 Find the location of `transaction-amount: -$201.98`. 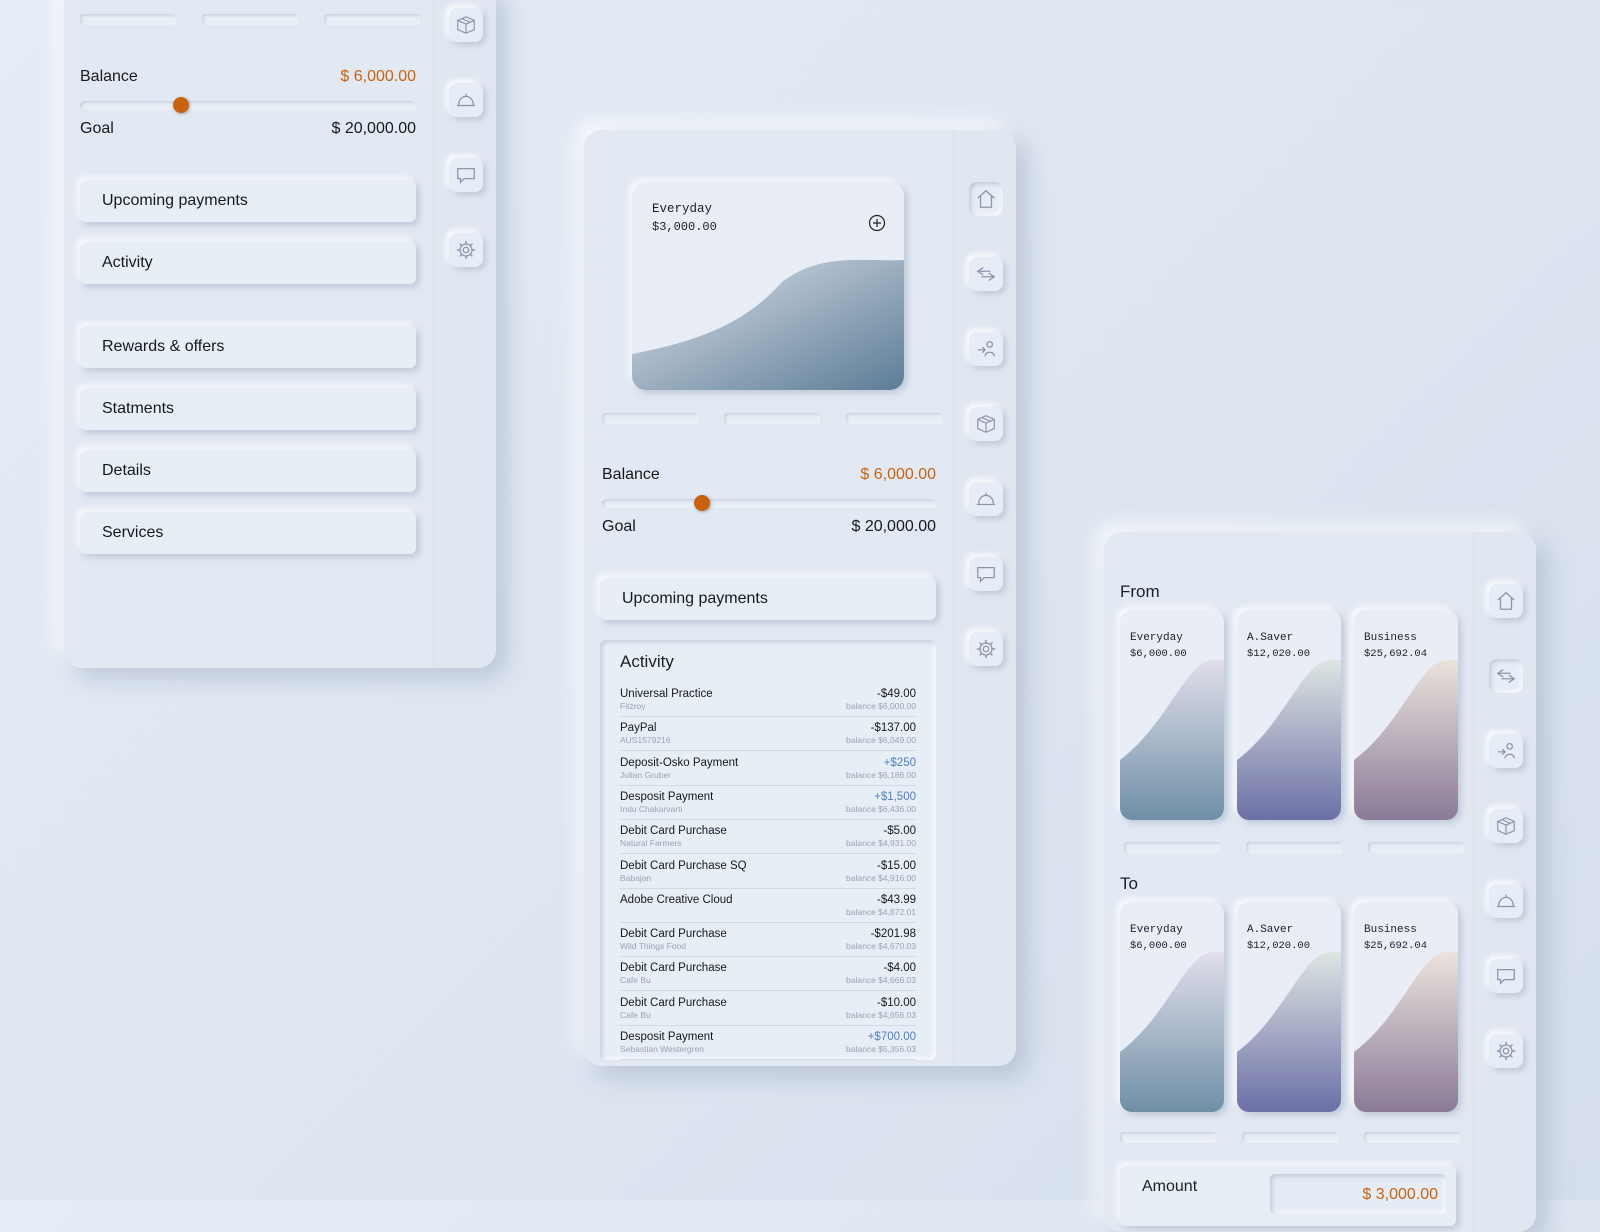

transaction-amount: -$201.98 is located at coordinates (893, 934).